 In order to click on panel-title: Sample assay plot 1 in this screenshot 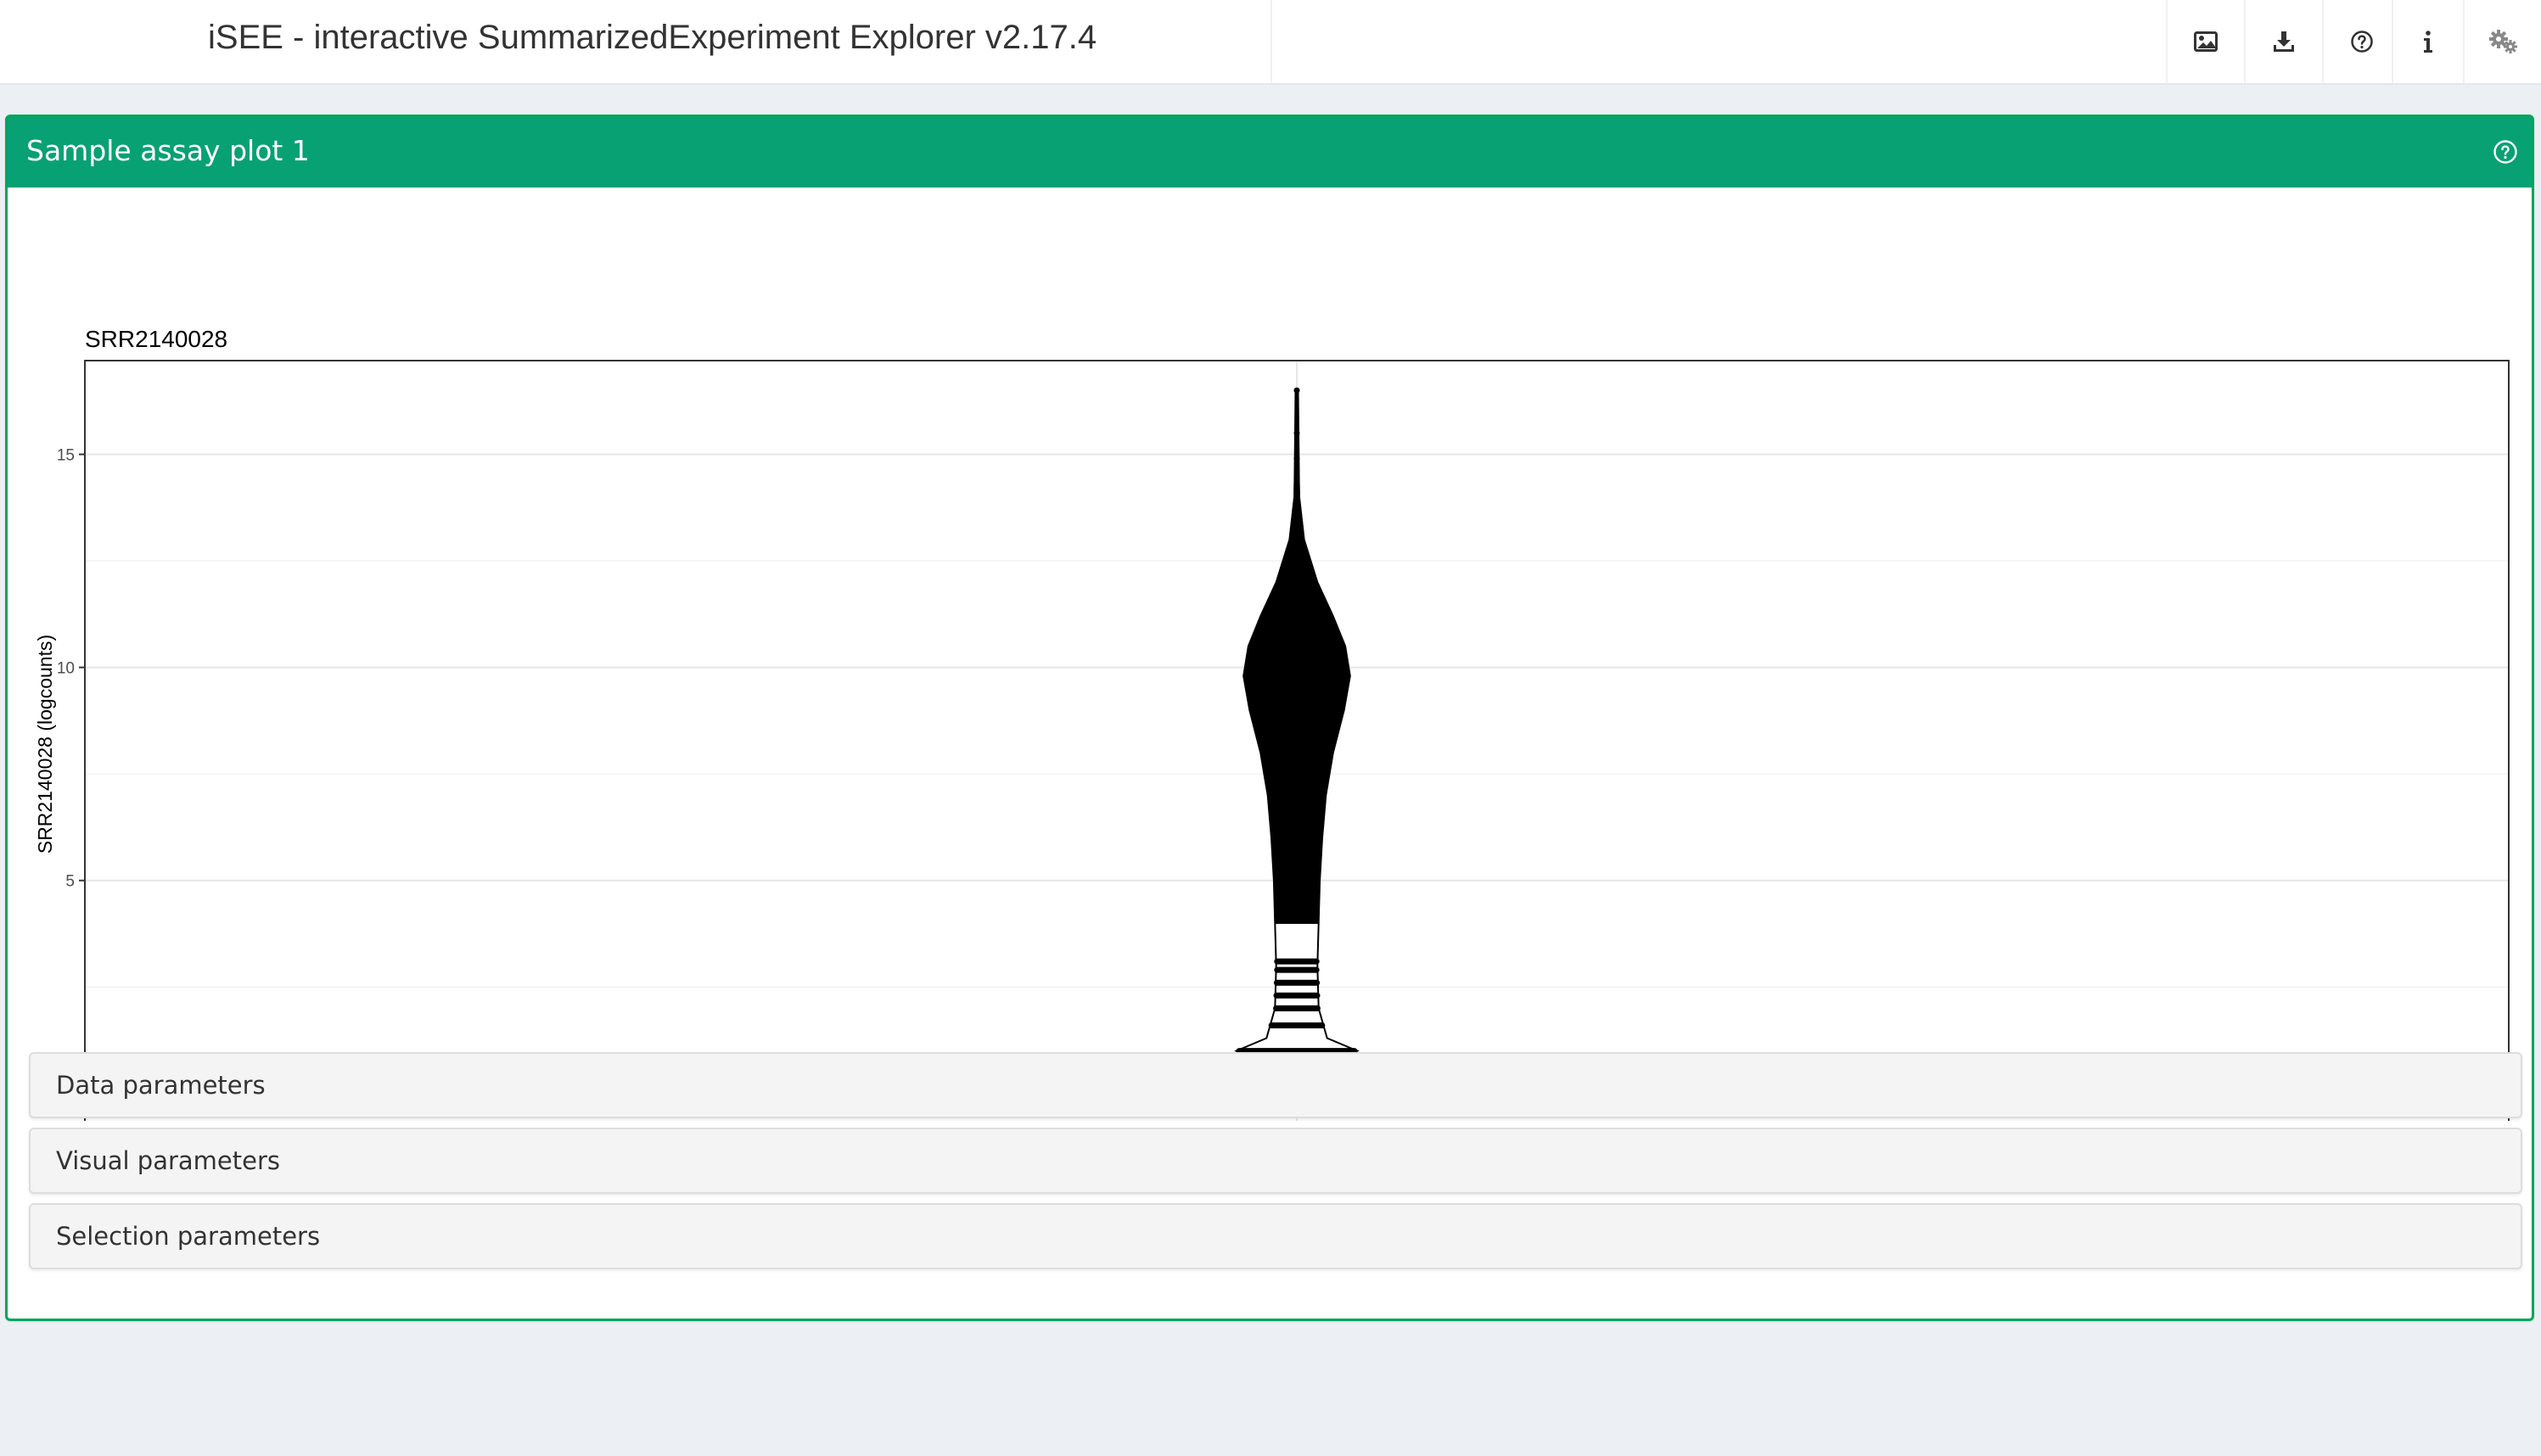, I will do `click(168, 150)`.